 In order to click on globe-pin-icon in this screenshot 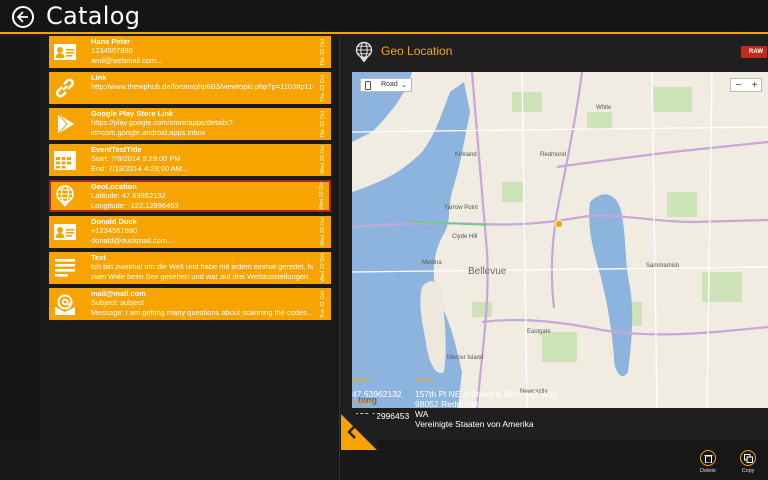, I will do `click(364, 52)`.